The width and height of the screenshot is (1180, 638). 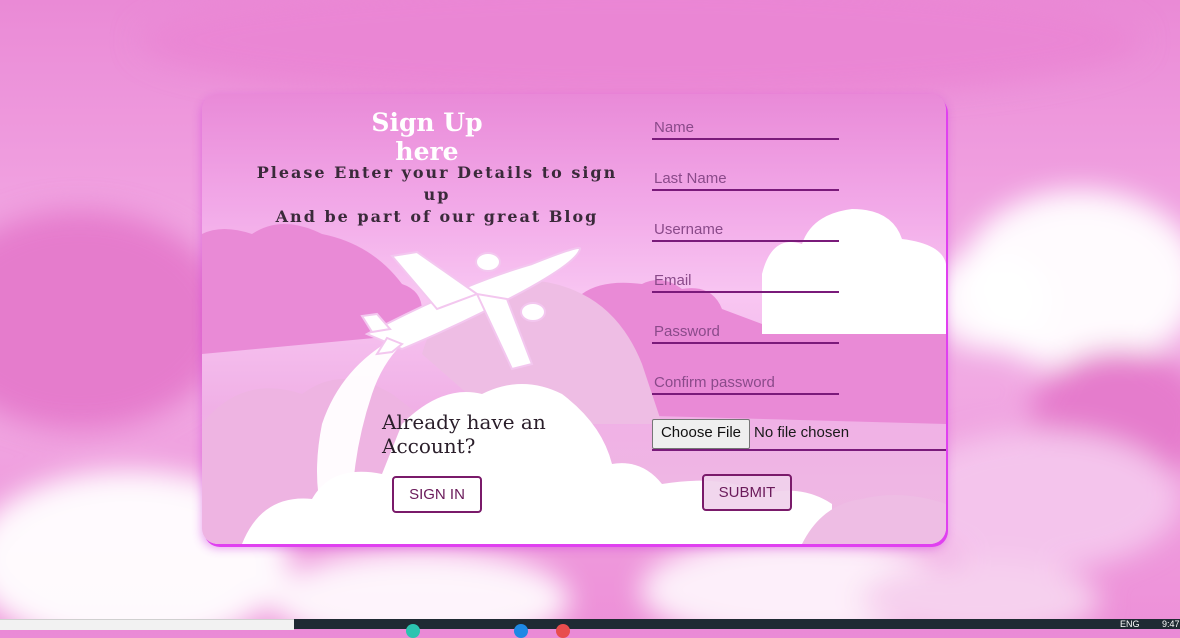 What do you see at coordinates (745, 281) in the screenshot?
I see `email-input` at bounding box center [745, 281].